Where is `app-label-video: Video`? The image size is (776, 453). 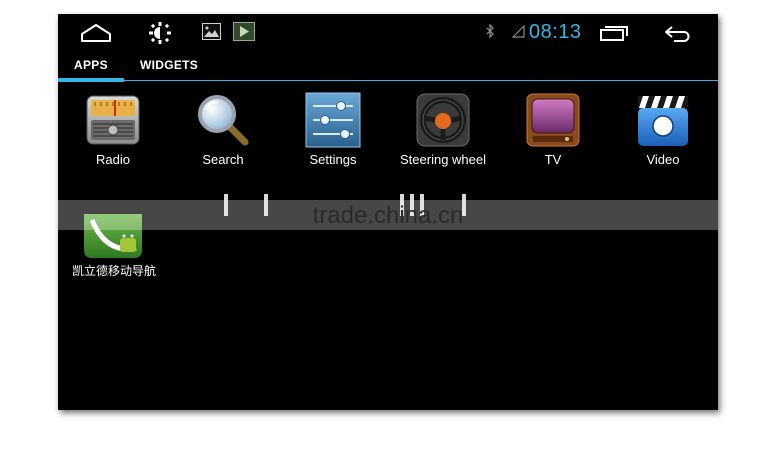 app-label-video: Video is located at coordinates (663, 159).